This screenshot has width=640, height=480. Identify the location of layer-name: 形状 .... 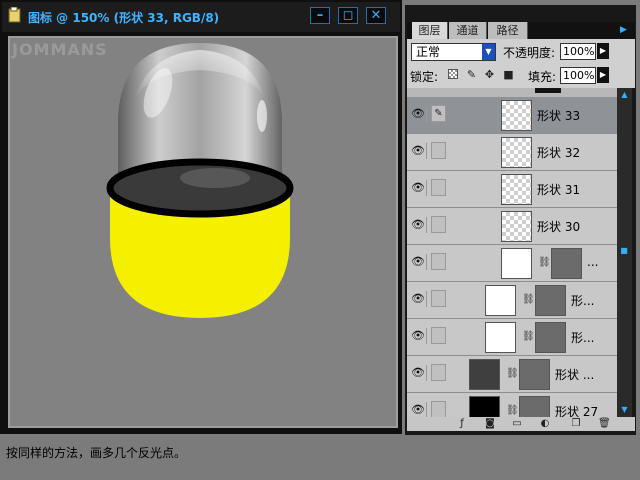
(575, 375).